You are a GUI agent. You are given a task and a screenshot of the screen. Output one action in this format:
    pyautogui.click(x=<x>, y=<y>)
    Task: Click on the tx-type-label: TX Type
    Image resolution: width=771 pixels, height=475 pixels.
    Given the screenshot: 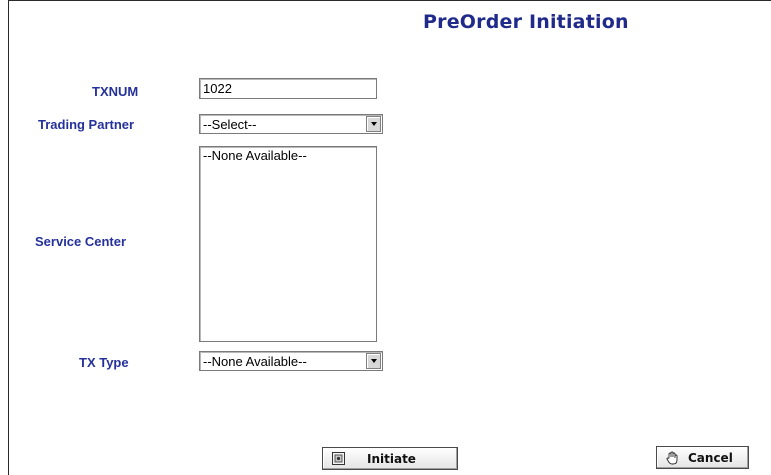 What is the action you would take?
    pyautogui.click(x=104, y=362)
    